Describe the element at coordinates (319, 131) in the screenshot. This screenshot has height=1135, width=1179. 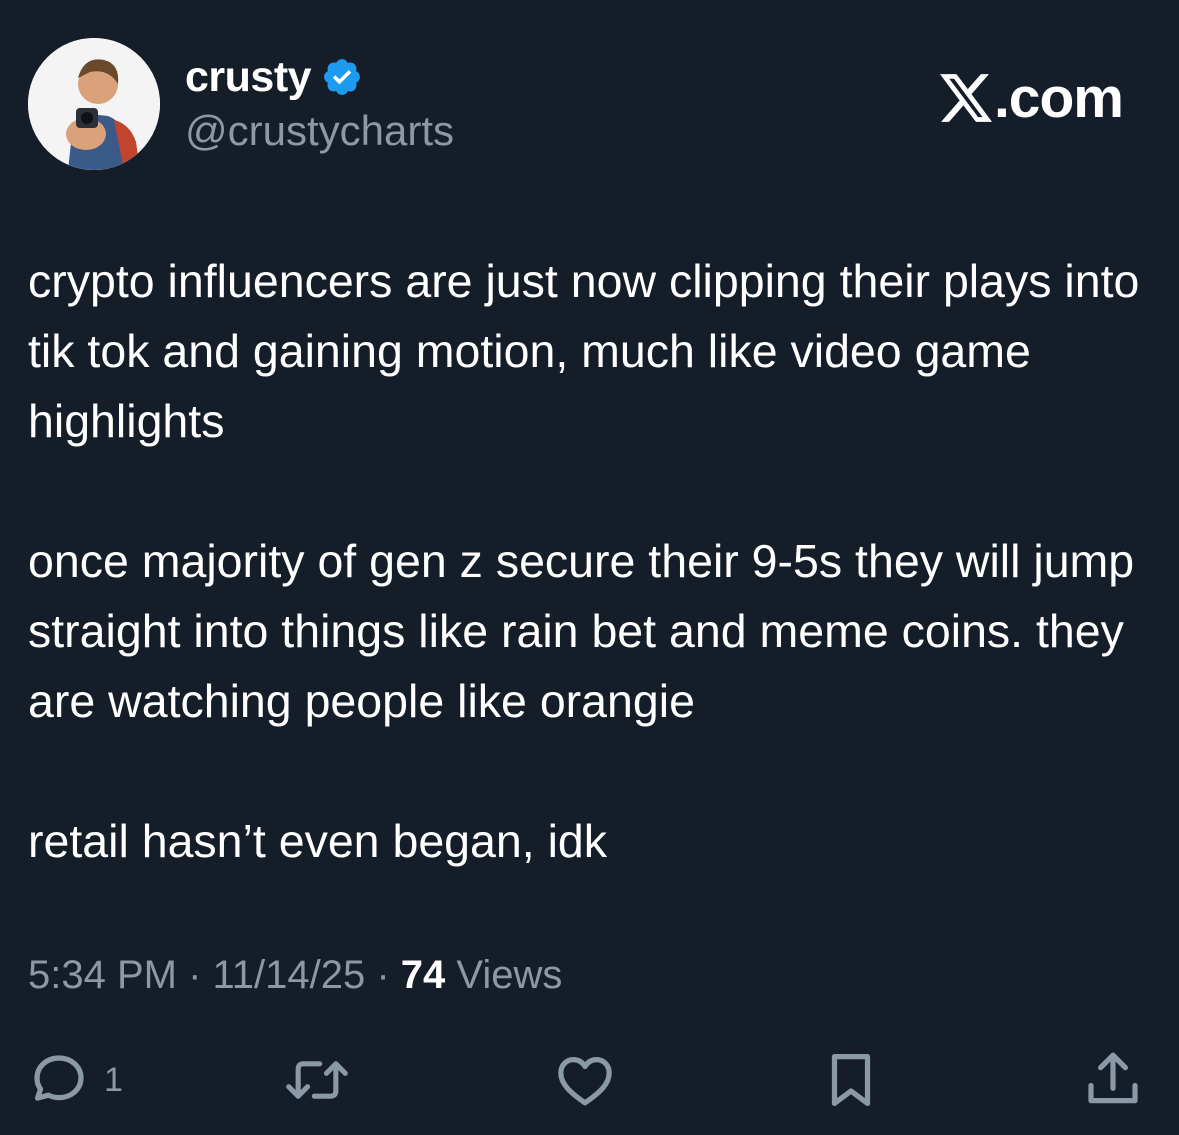
I see `user-handle: @crustycharts` at that location.